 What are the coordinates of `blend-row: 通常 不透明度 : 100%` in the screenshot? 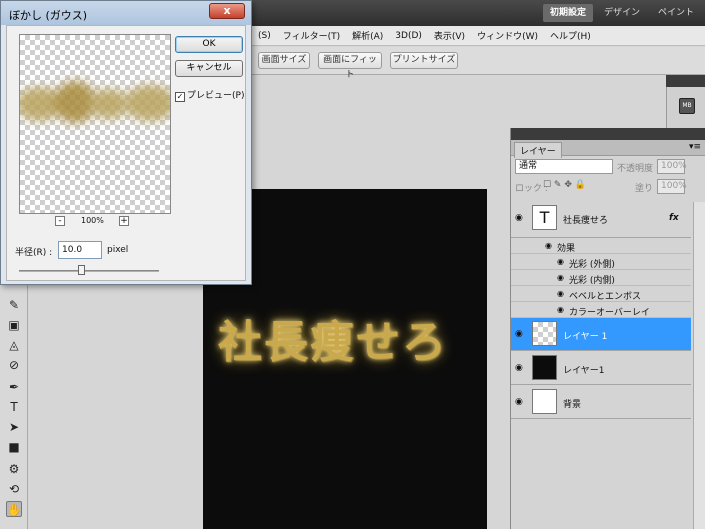 It's located at (608, 166).